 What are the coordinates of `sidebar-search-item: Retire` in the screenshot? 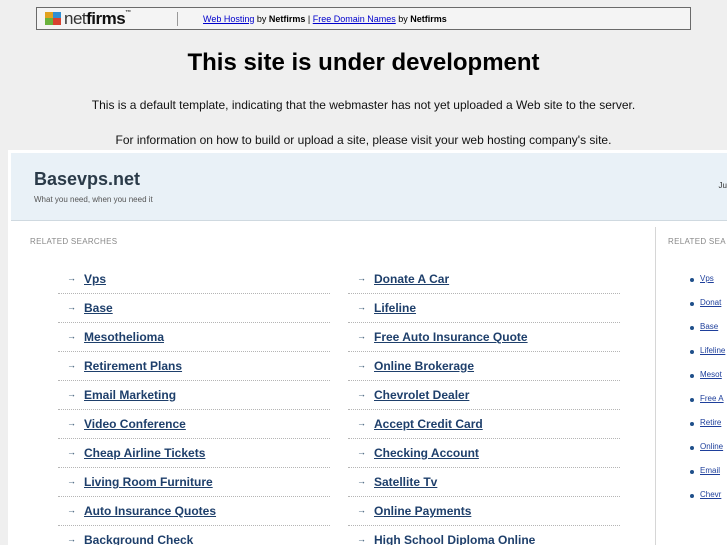 It's located at (708, 430).